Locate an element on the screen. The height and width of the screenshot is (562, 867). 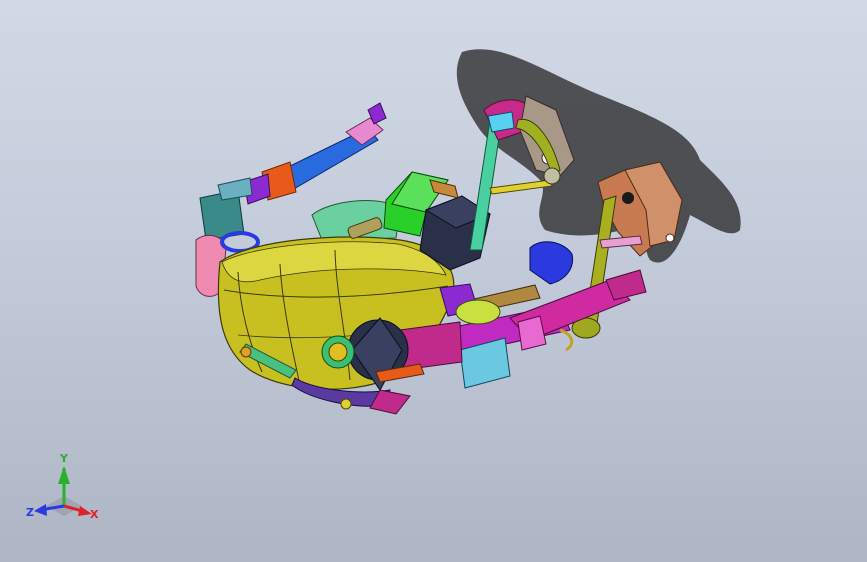
main-body is located at coordinates (336, 321).